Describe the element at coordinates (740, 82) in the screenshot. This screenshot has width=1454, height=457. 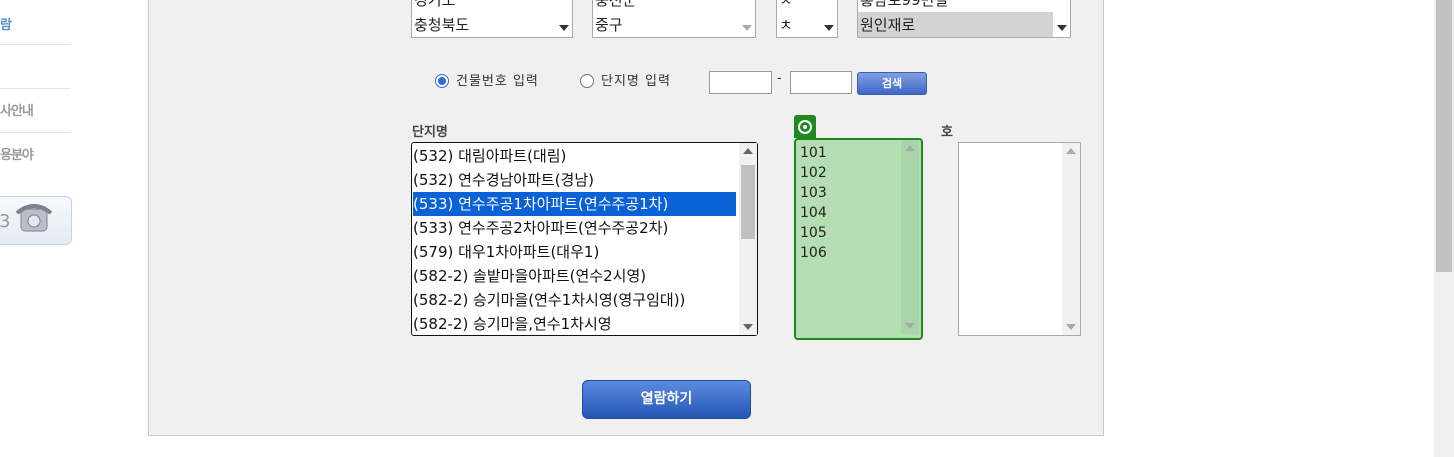
I see `building-number-main-input` at that location.